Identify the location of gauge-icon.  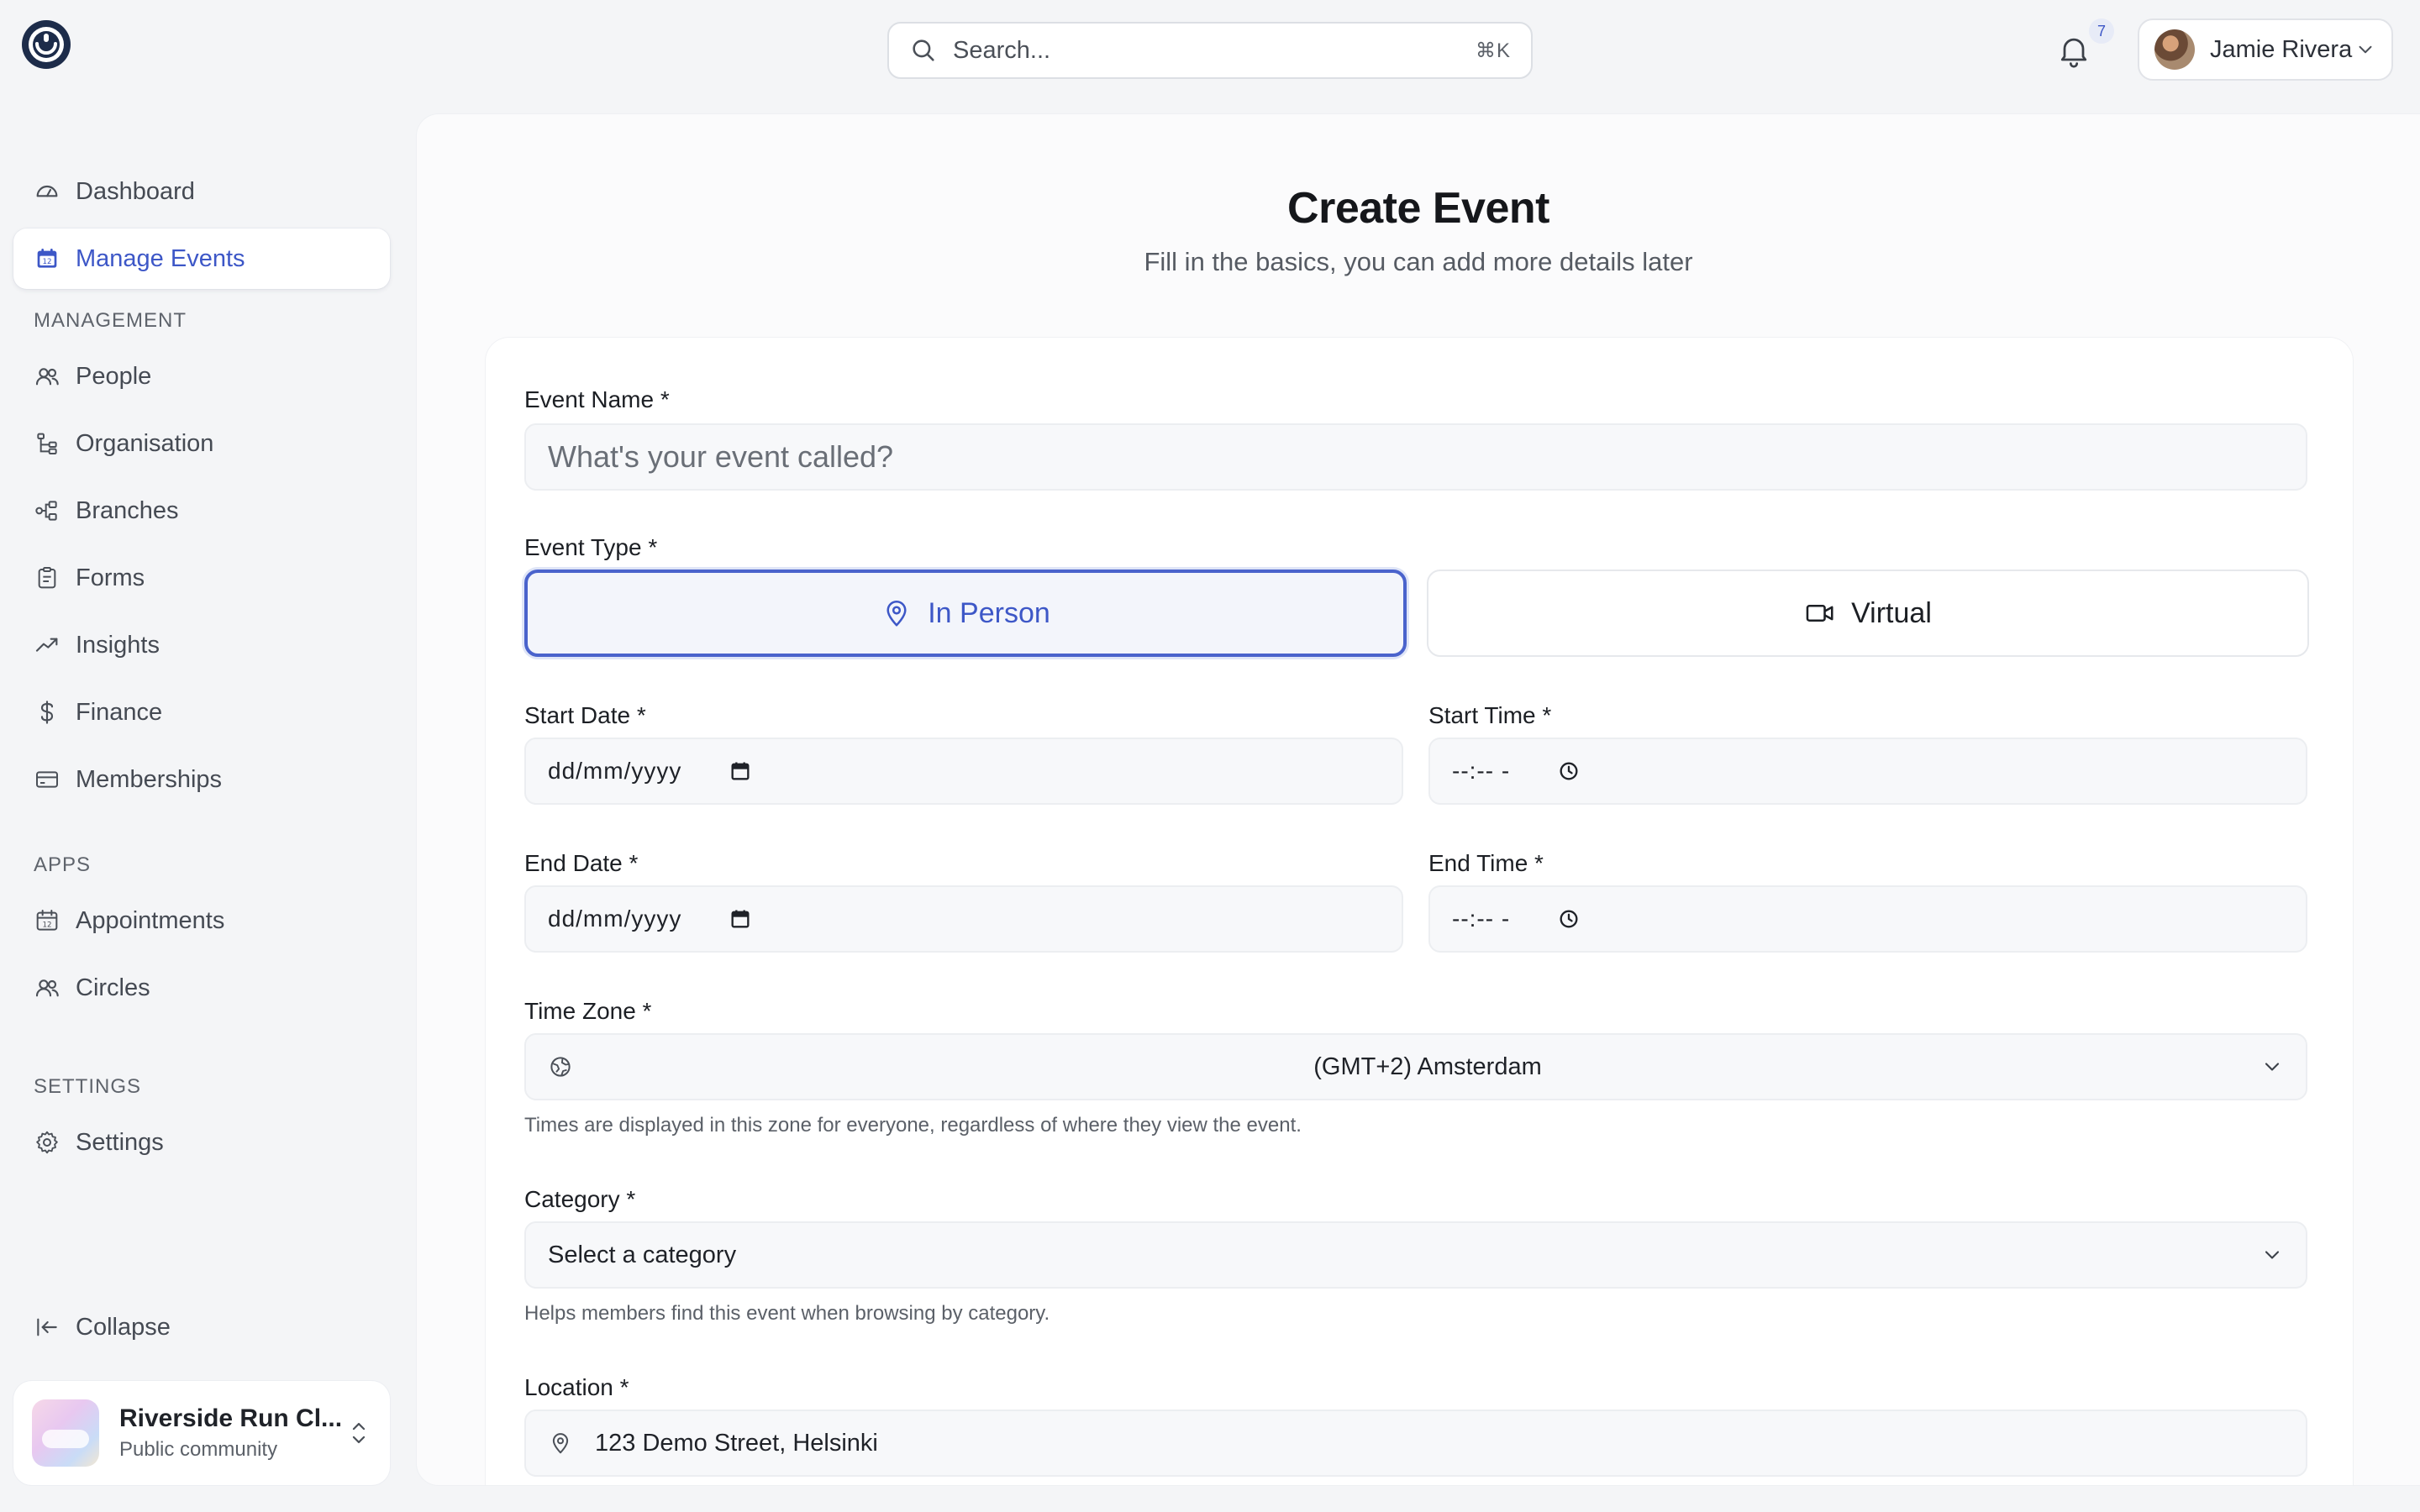
(47, 191).